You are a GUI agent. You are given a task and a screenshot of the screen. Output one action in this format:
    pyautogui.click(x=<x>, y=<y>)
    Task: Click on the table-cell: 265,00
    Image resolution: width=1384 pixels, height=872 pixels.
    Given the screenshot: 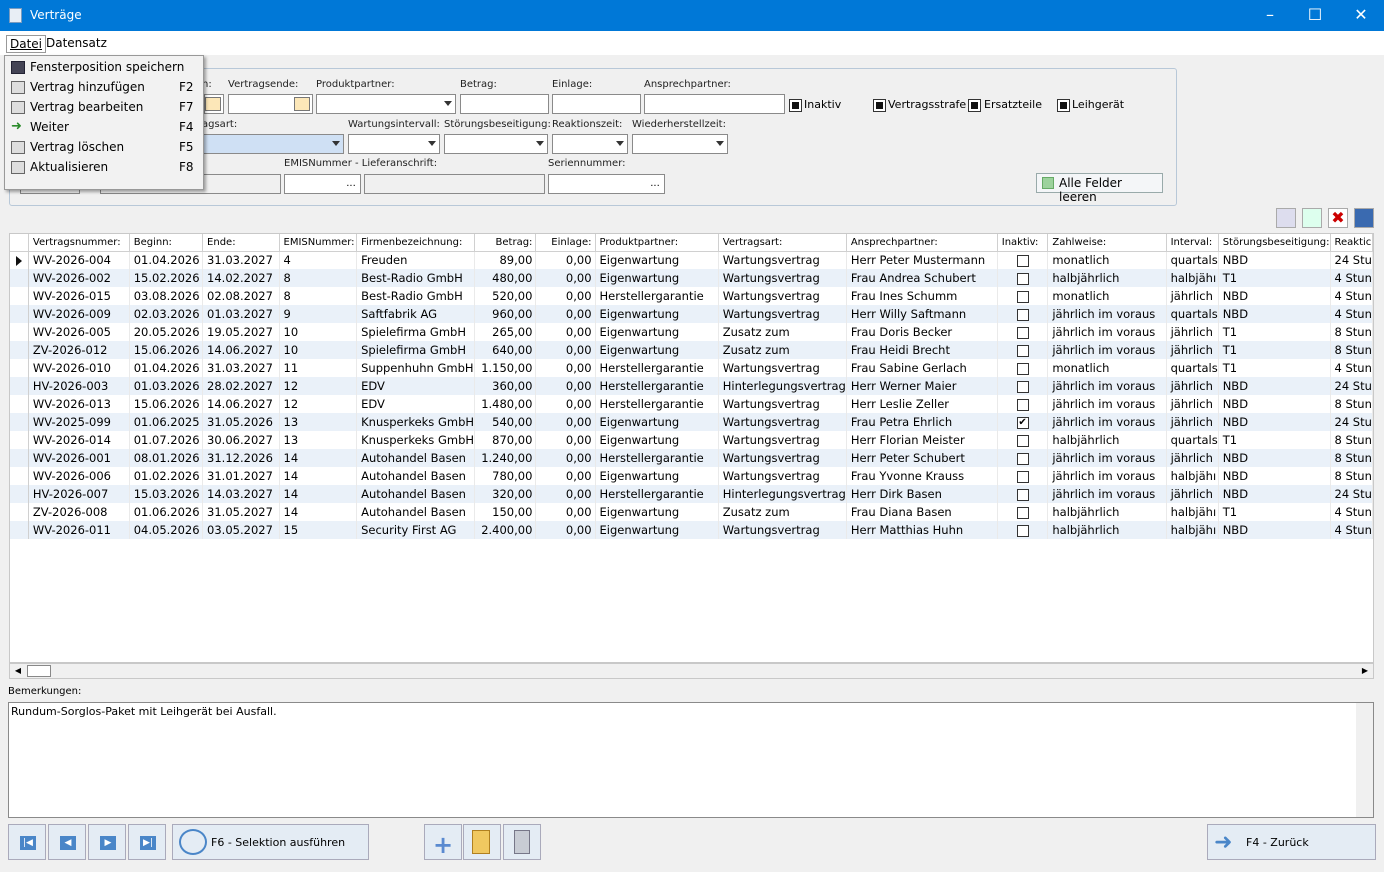 What is the action you would take?
    pyautogui.click(x=505, y=332)
    